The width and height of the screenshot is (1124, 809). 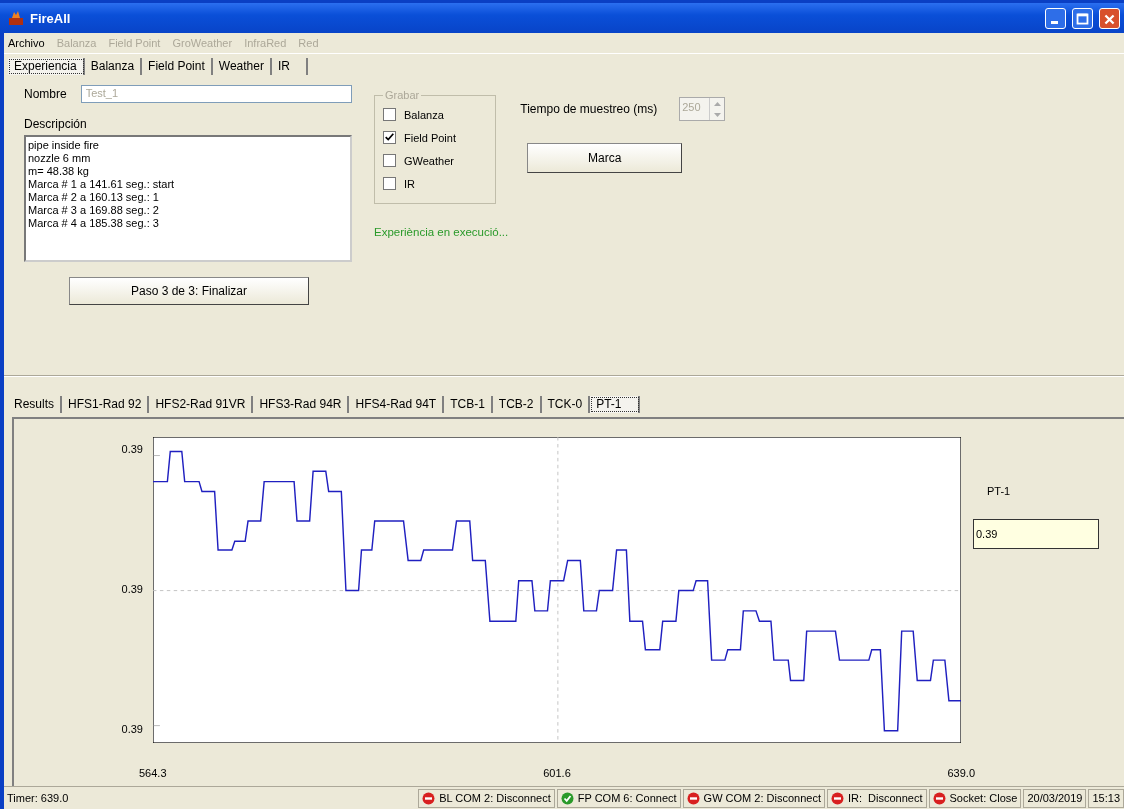 What do you see at coordinates (35, 404) in the screenshot?
I see `tab: Results` at bounding box center [35, 404].